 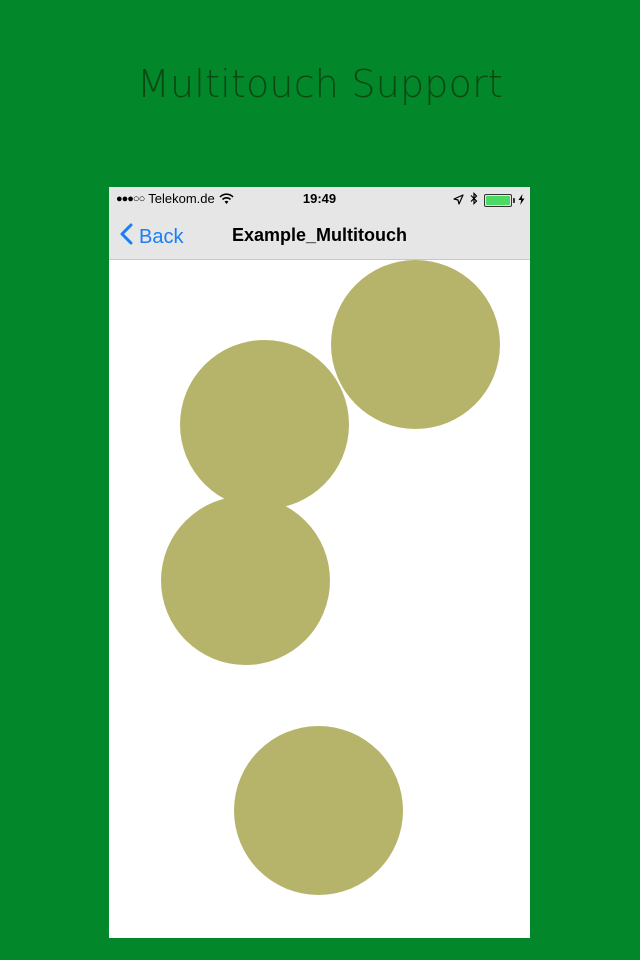 I want to click on promo-title: Multitouch Support, so click(x=320, y=84).